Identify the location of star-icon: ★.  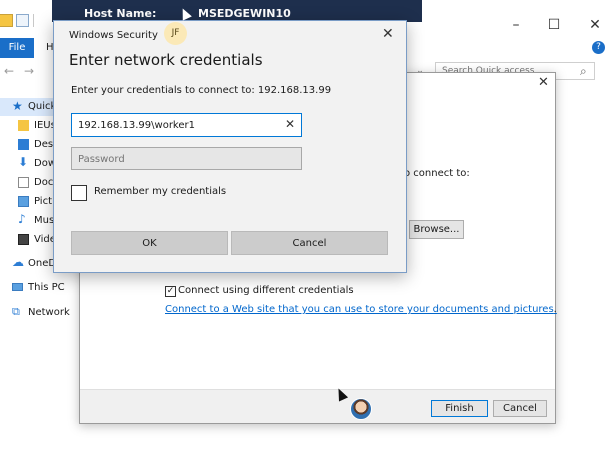
(17, 106).